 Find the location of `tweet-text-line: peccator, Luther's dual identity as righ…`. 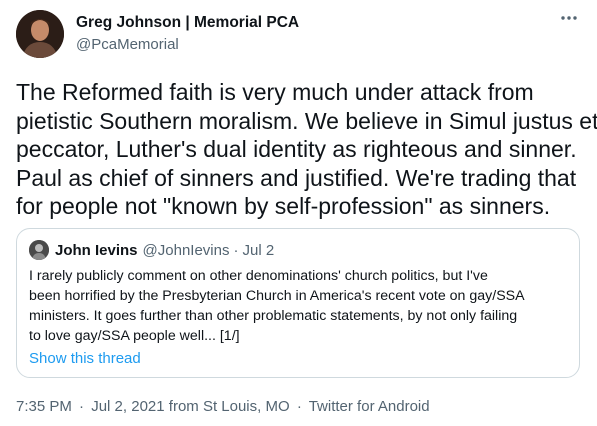

tweet-text-line: peccator, Luther's dual identity as righ… is located at coordinates (296, 149).